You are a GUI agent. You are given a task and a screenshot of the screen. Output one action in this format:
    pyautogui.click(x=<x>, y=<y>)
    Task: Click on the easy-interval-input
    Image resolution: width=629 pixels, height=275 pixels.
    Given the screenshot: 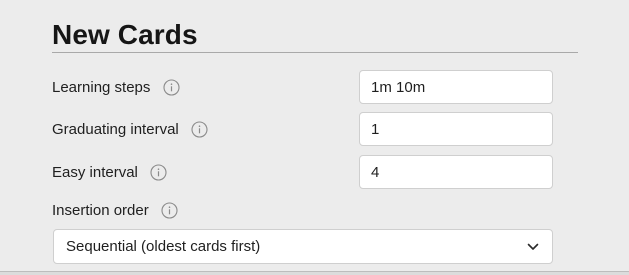 What is the action you would take?
    pyautogui.click(x=456, y=172)
    